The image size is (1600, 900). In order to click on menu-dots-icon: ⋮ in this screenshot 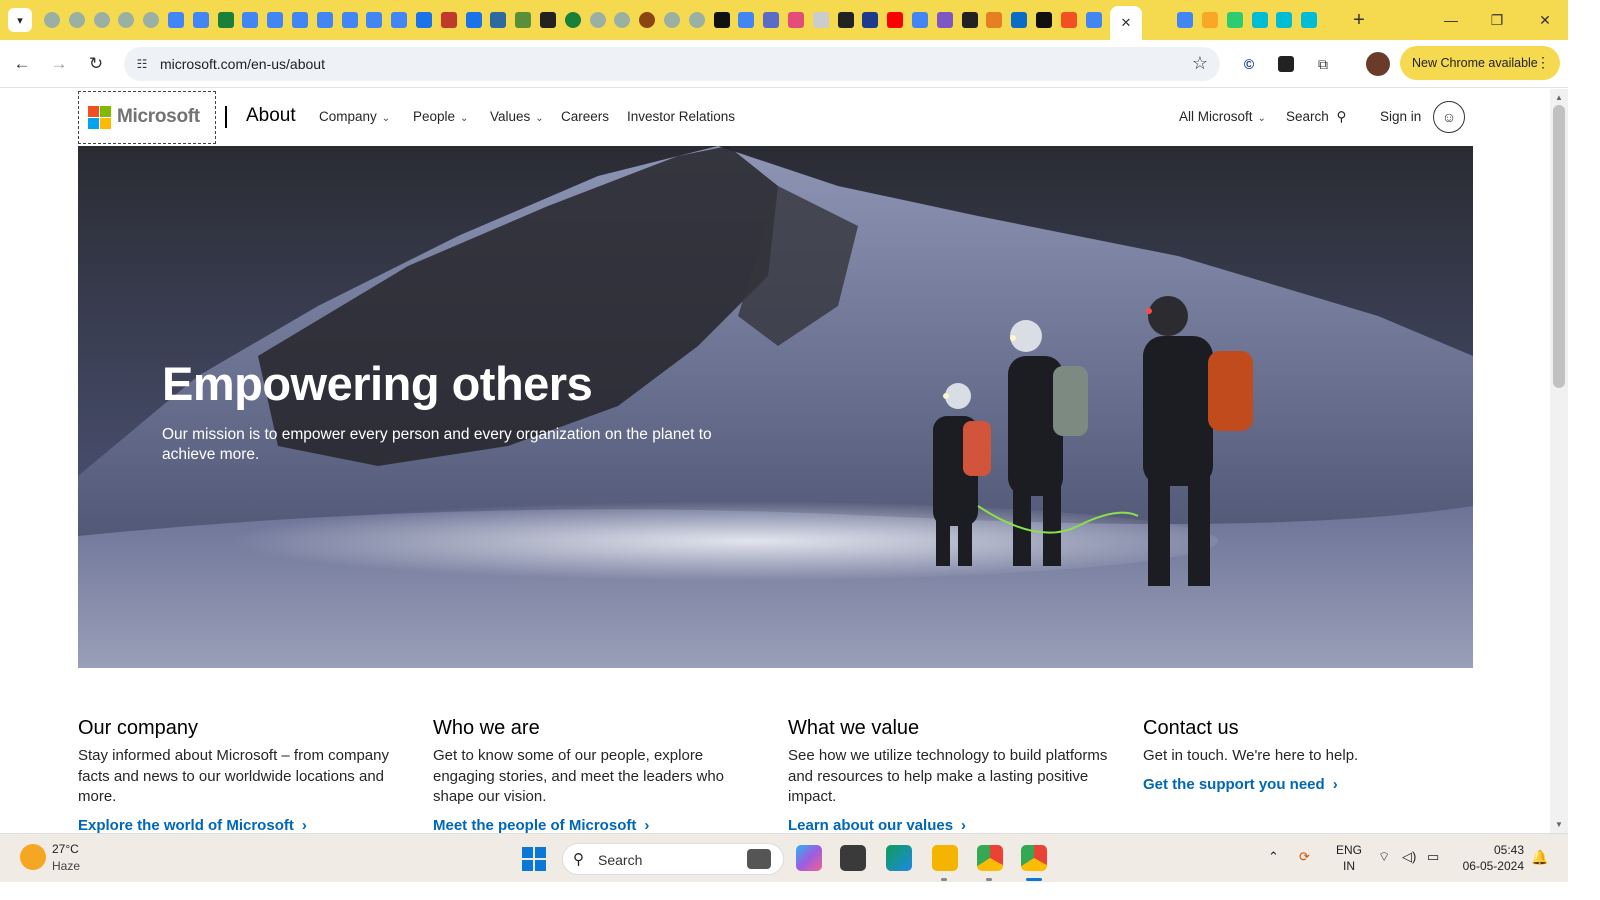, I will do `click(1543, 62)`.